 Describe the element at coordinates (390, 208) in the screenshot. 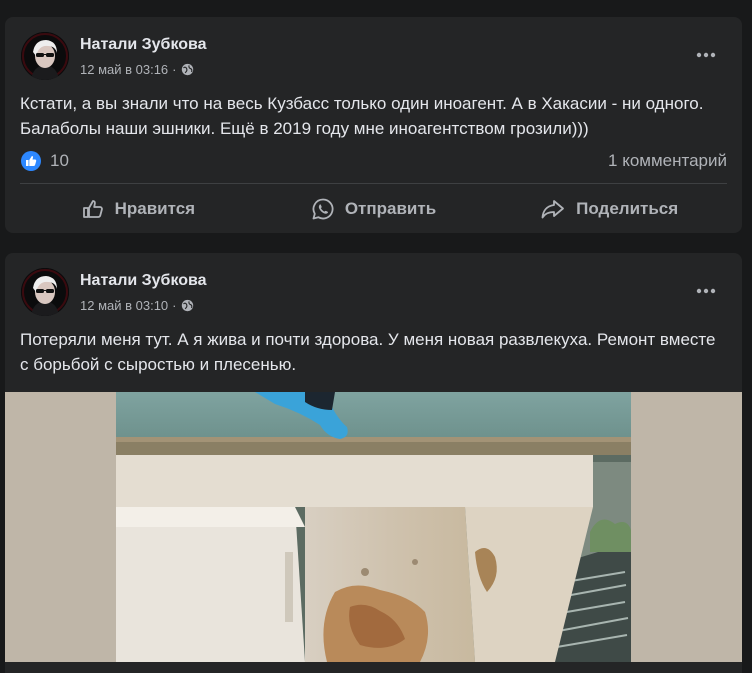

I see `send-label: Отправить` at that location.